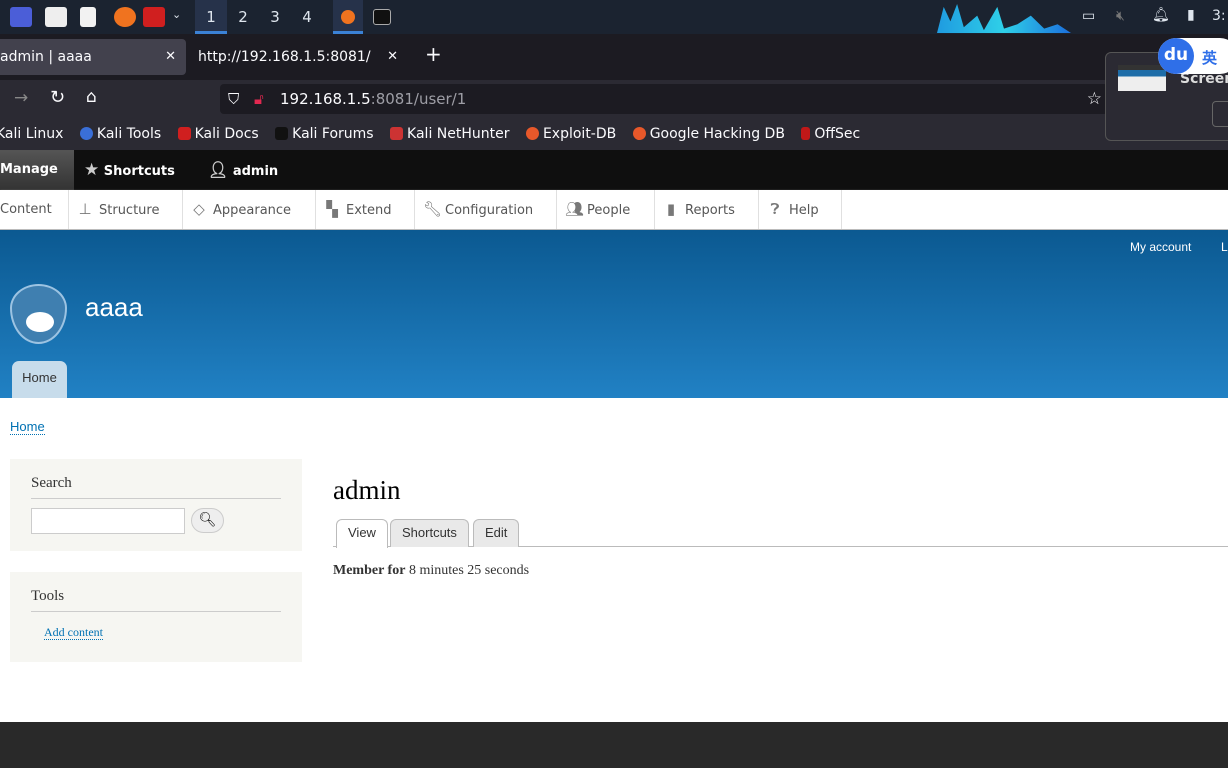 The height and width of the screenshot is (768, 1228). I want to click on ime-language: 英, so click(1210, 58).